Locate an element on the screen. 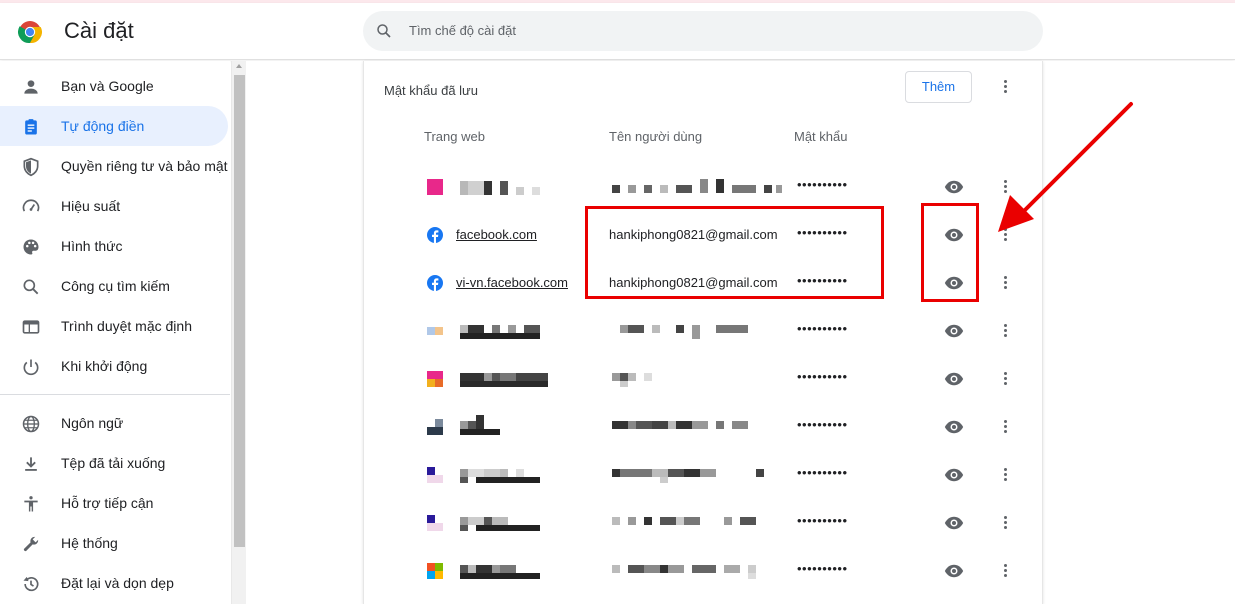  sidebar-item-system: Hệ thống is located at coordinates (114, 543).